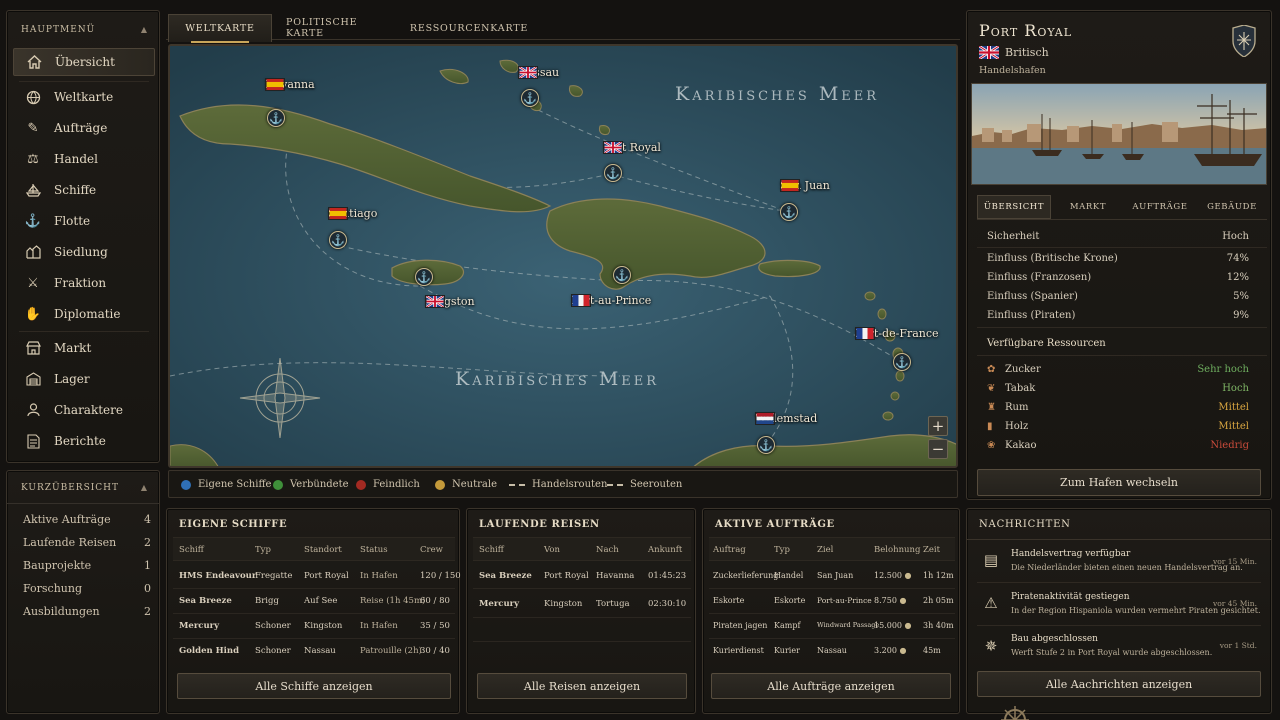 This screenshot has height=720, width=1280. I want to click on menu-item-fraktion: ⚔ Fraktion, so click(84, 283).